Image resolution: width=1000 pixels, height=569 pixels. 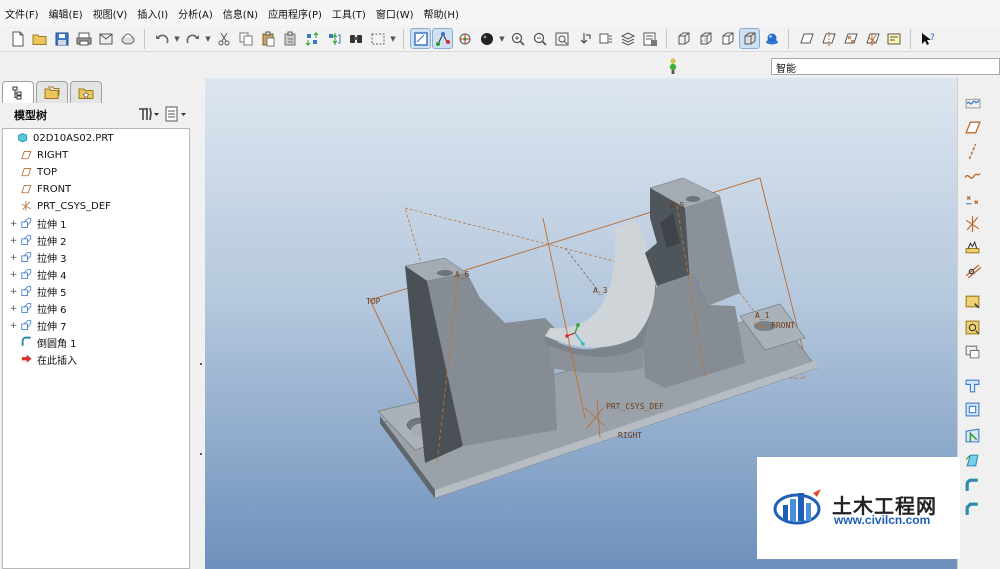 What do you see at coordinates (349, 13) in the screenshot?
I see `menu-item-7: 工具(T)` at bounding box center [349, 13].